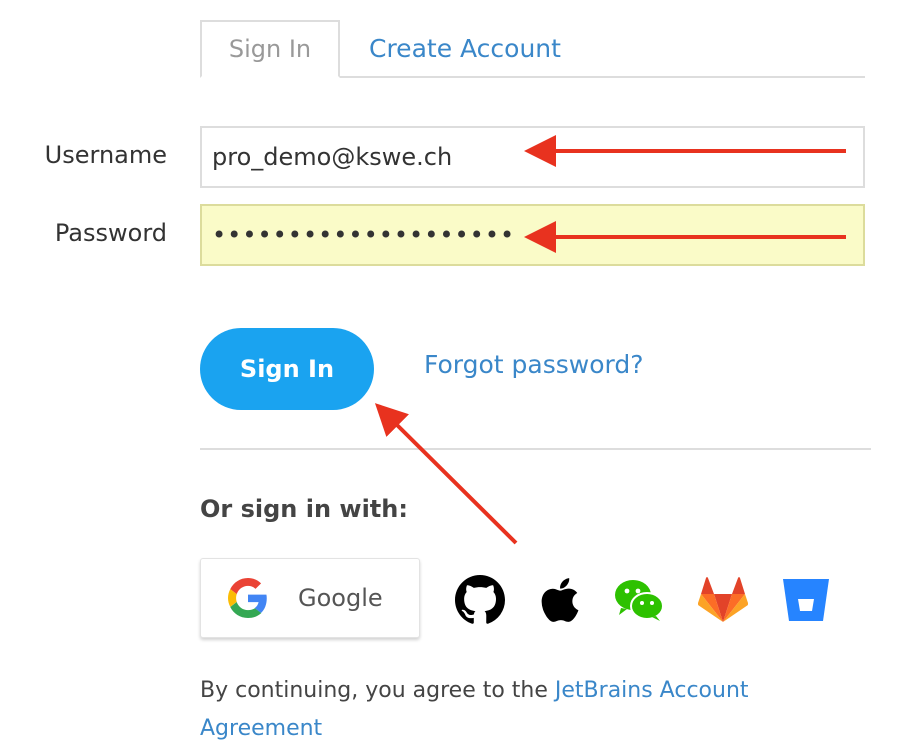 Image resolution: width=913 pixels, height=753 pixels. I want to click on forgot-password-link: Forgot password?, so click(534, 364).